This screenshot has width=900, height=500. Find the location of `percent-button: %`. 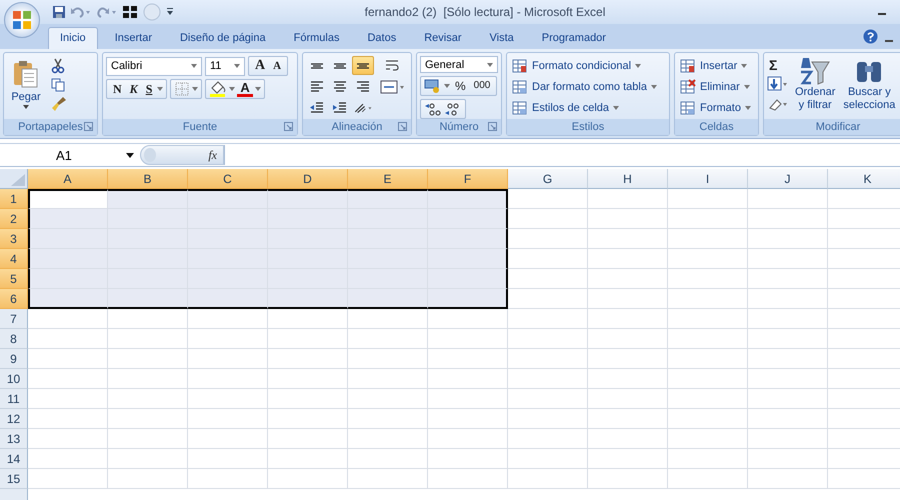

percent-button: % is located at coordinates (460, 86).